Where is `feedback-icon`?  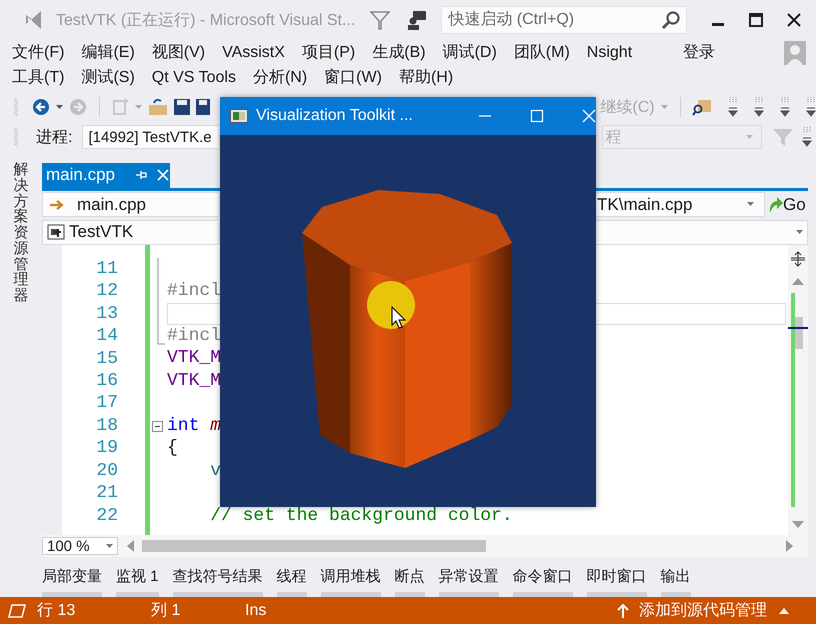 feedback-icon is located at coordinates (417, 20).